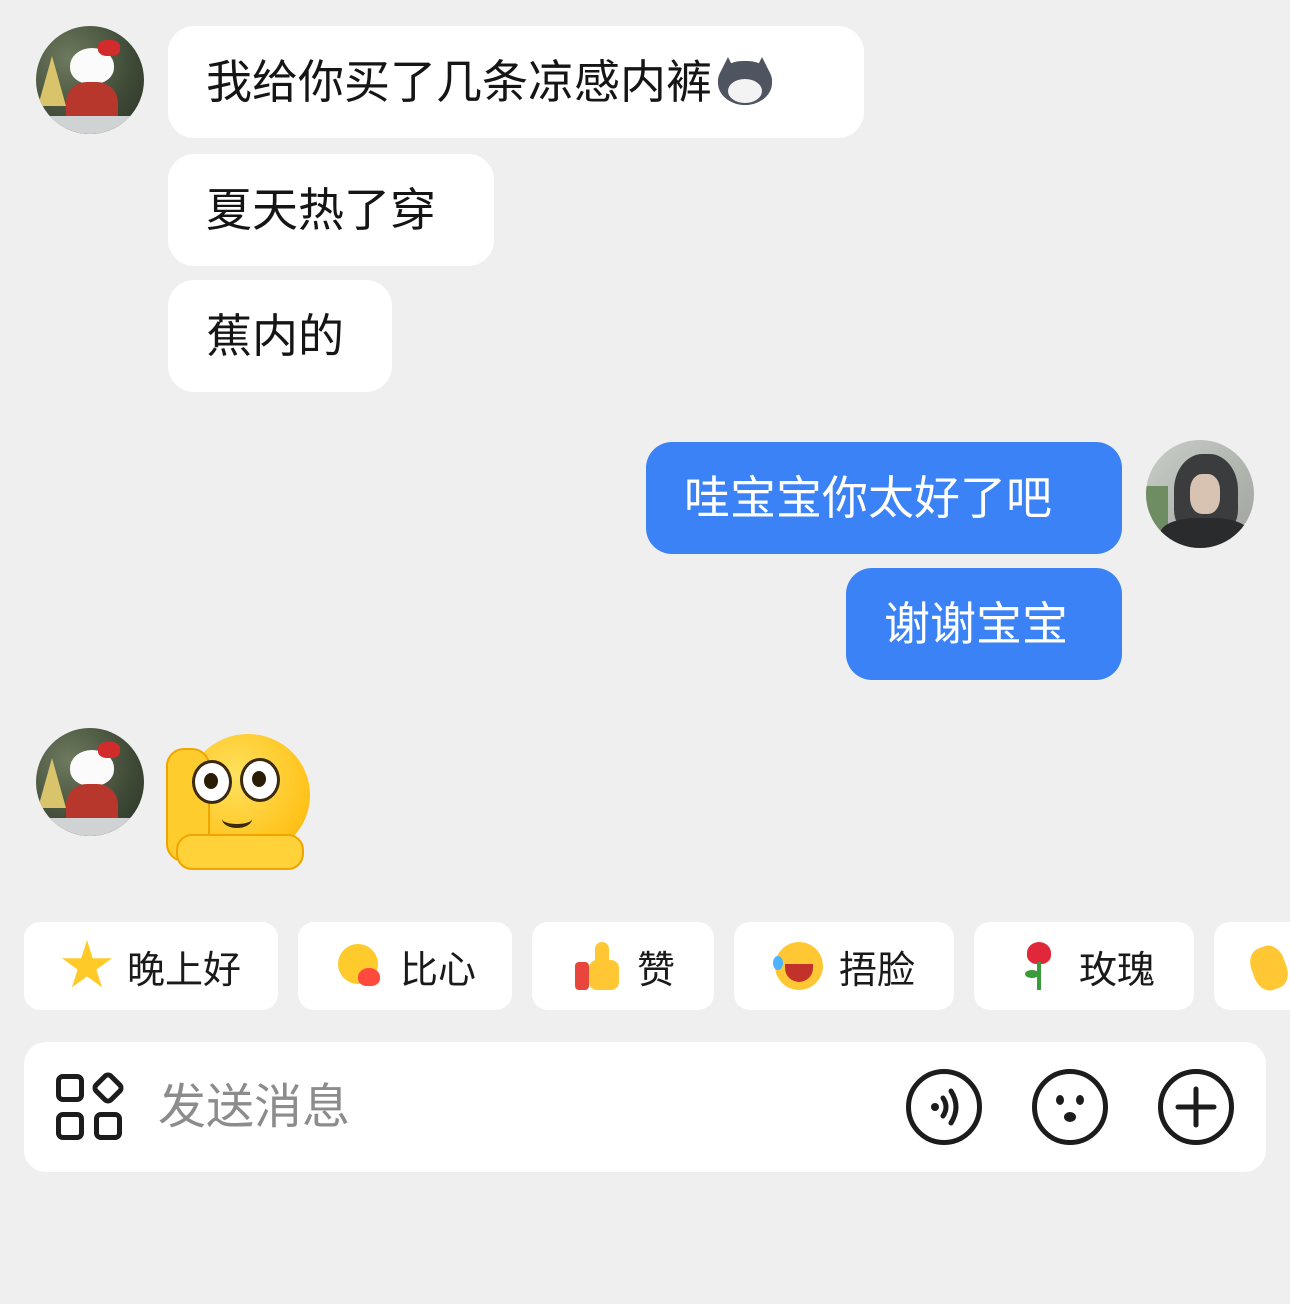 Image resolution: width=1290 pixels, height=1304 pixels. I want to click on message-input-bar: 发送消息, so click(645, 1107).